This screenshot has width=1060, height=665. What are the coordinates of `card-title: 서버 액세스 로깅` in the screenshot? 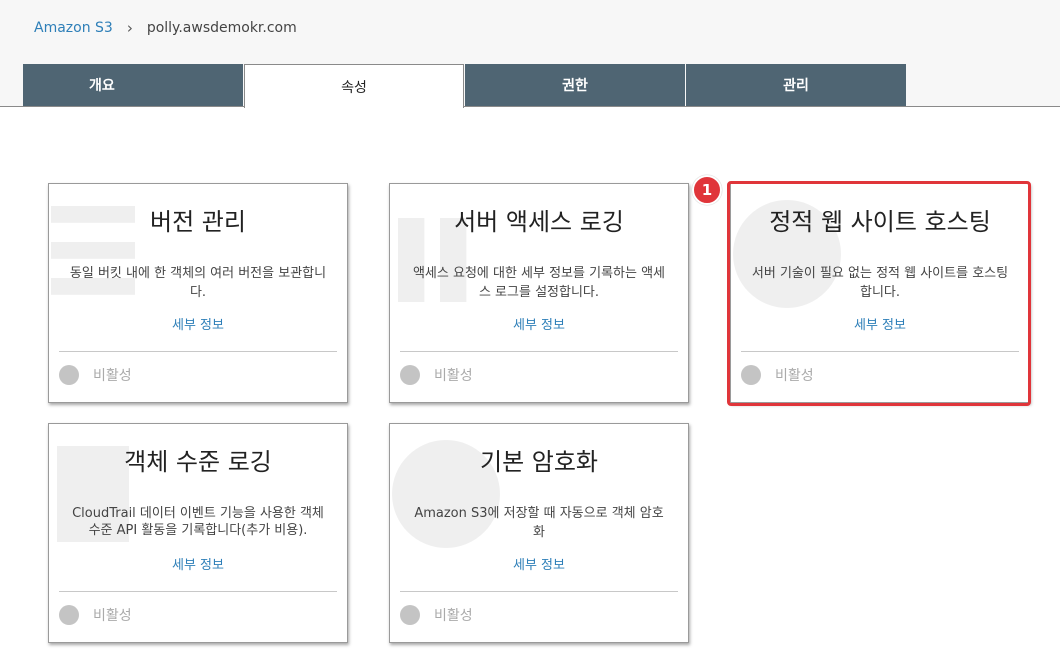 It's located at (539, 222).